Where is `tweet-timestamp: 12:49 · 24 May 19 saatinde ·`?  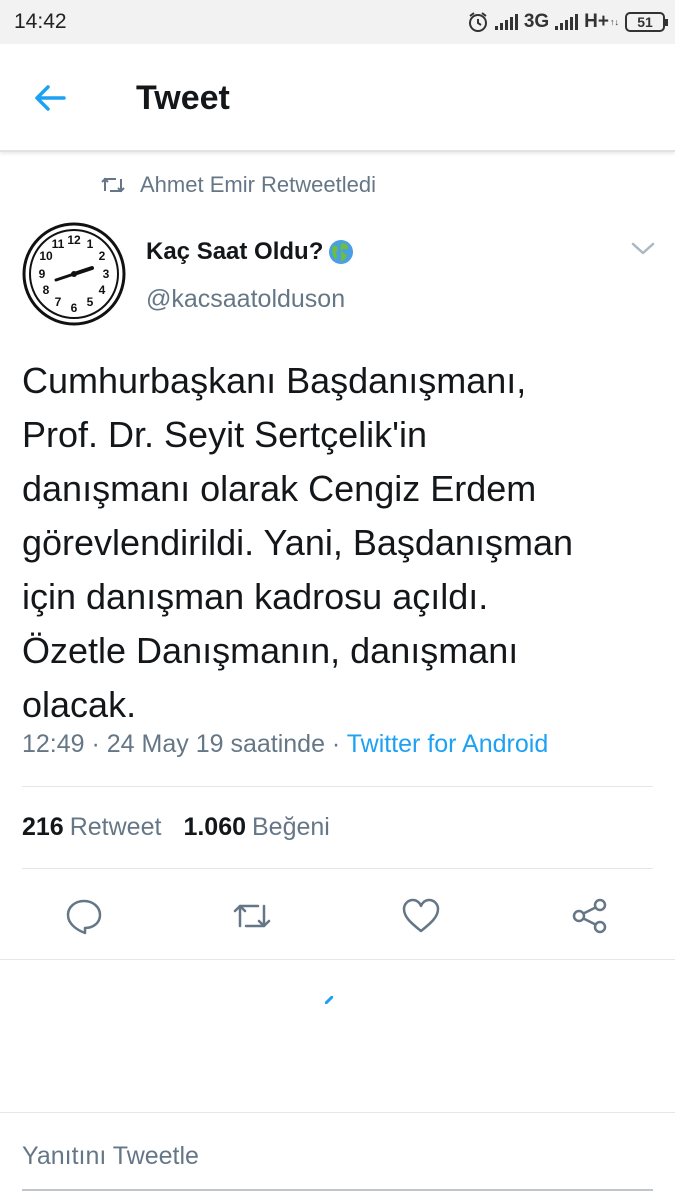
tweet-timestamp: 12:49 · 24 May 19 saatinde · is located at coordinates (184, 744).